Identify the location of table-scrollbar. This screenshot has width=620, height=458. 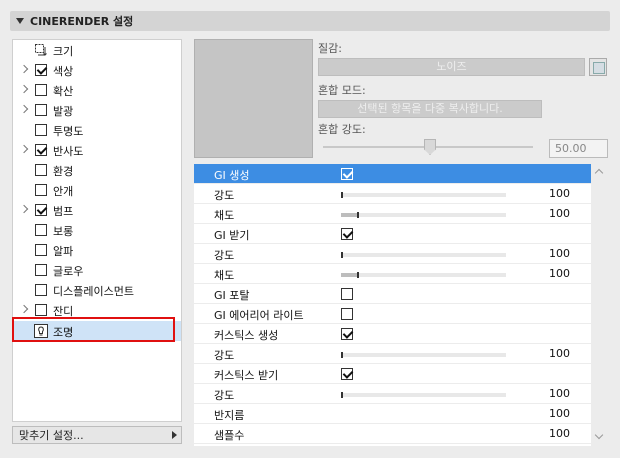
(599, 305).